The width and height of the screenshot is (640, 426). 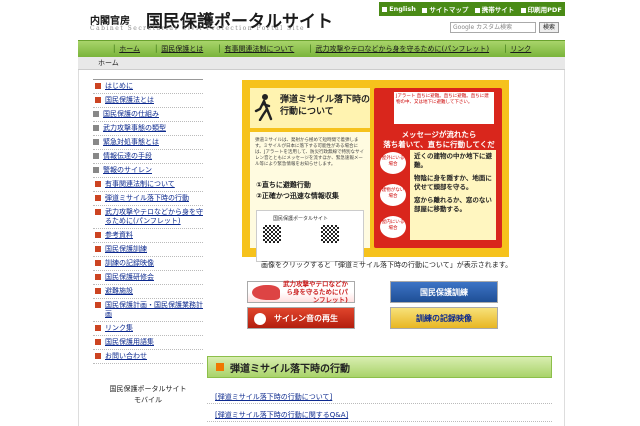 What do you see at coordinates (148, 389) in the screenshot?
I see `mobile-title: 国民保護ポータルサイト` at bounding box center [148, 389].